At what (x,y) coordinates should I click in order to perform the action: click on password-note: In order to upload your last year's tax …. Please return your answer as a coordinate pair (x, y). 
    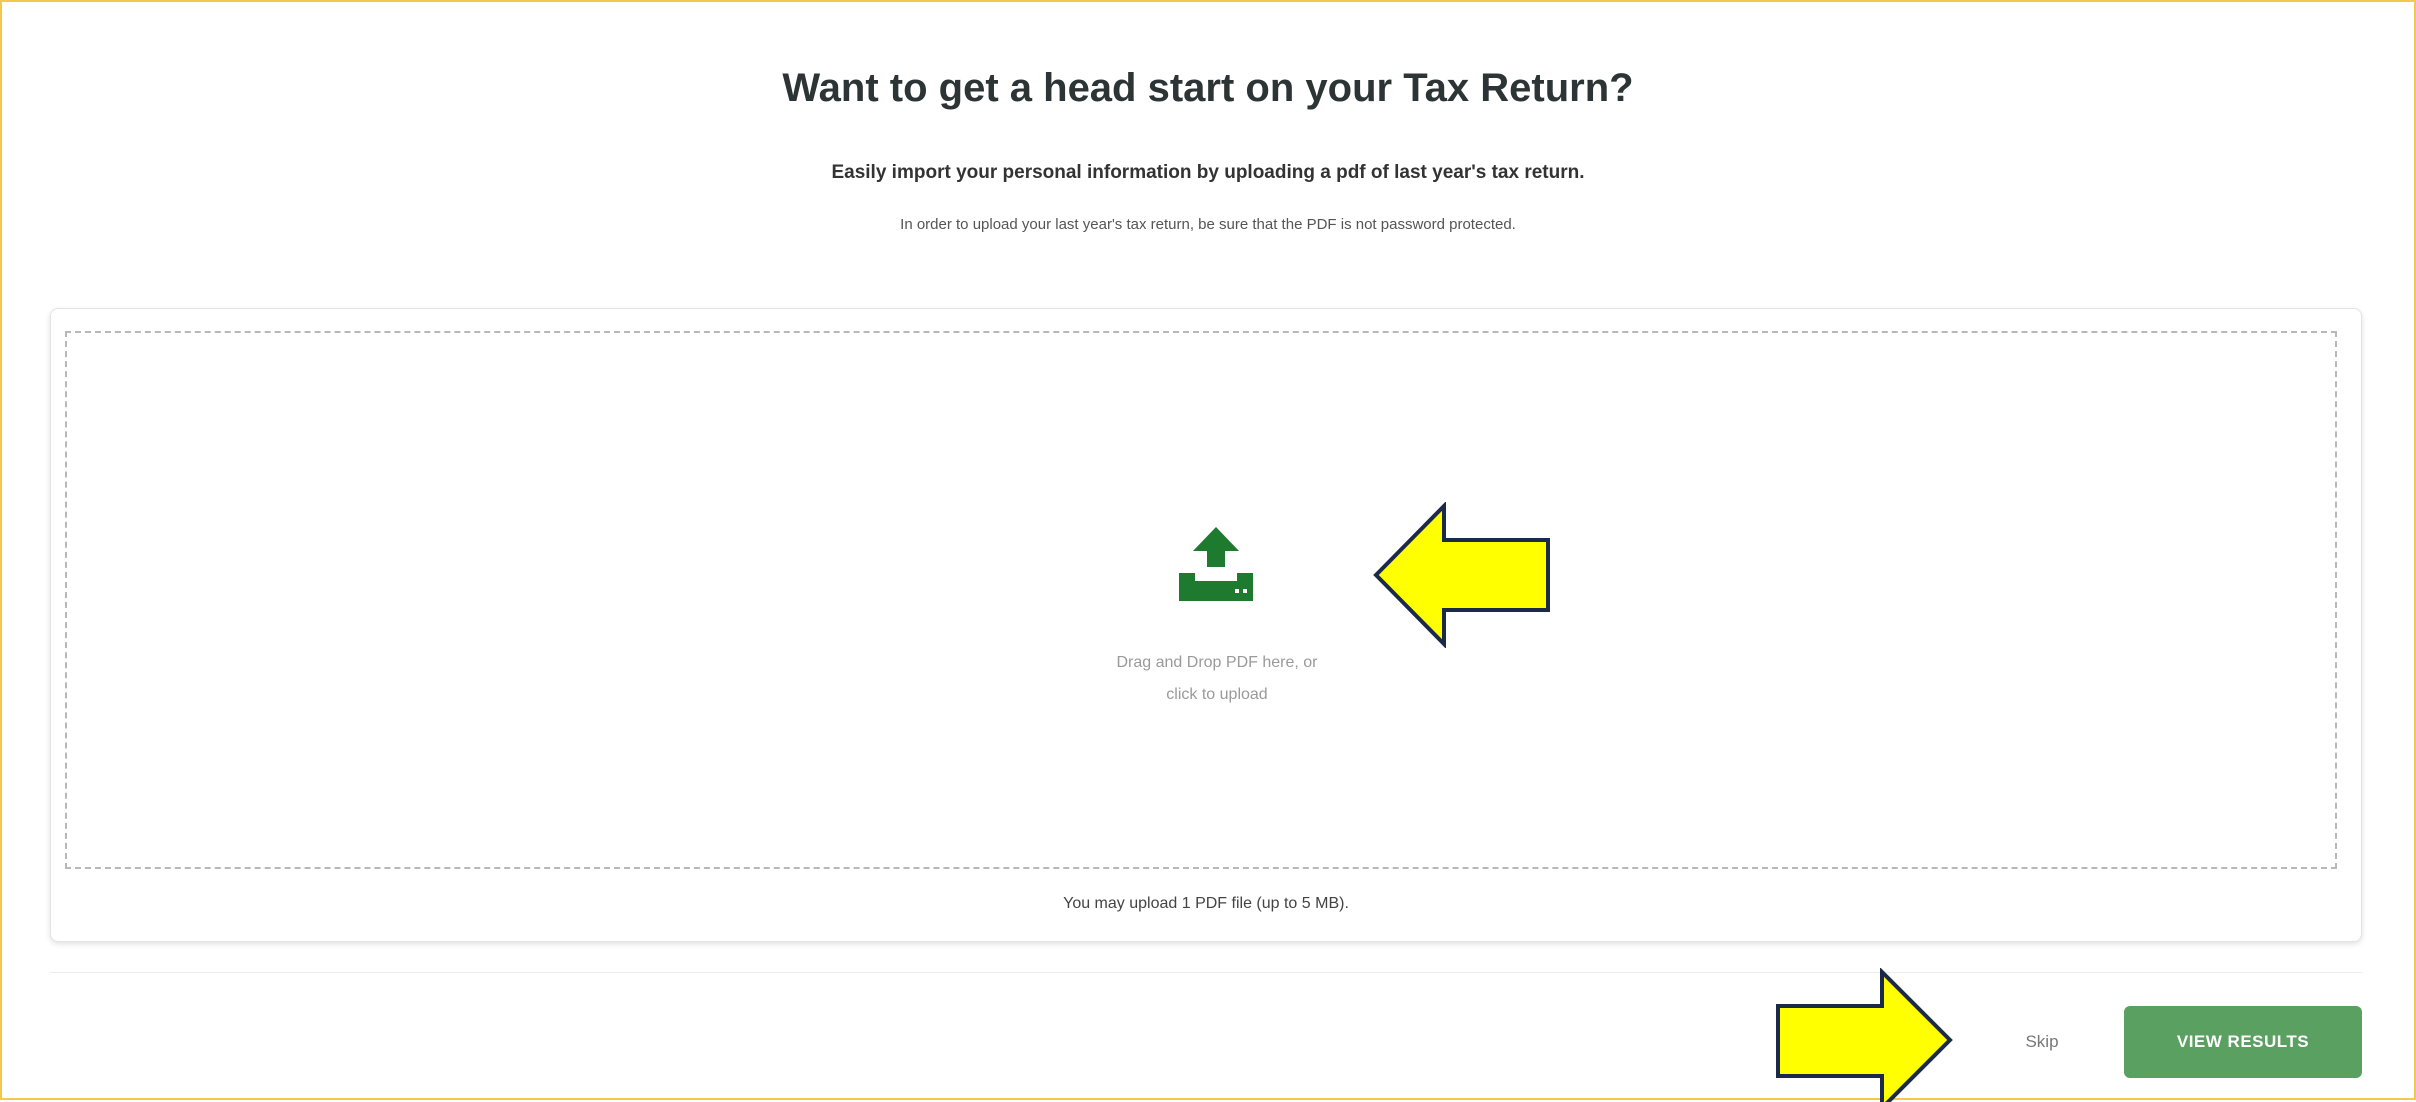
    Looking at the image, I should click on (1208, 224).